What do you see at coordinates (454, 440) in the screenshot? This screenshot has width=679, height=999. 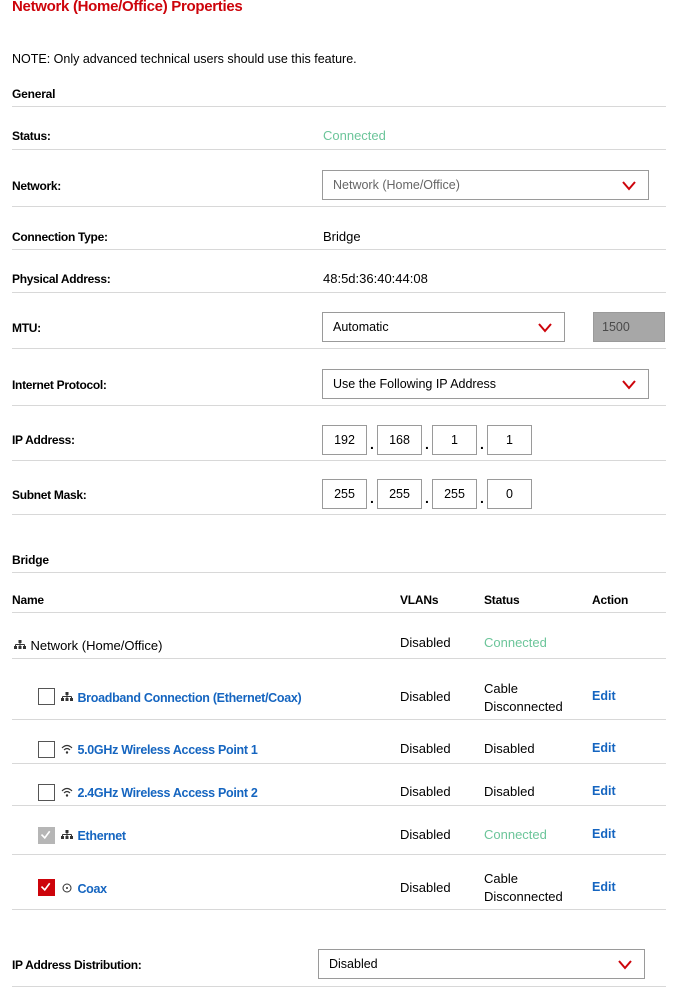 I see `ip-octet-3: 1` at bounding box center [454, 440].